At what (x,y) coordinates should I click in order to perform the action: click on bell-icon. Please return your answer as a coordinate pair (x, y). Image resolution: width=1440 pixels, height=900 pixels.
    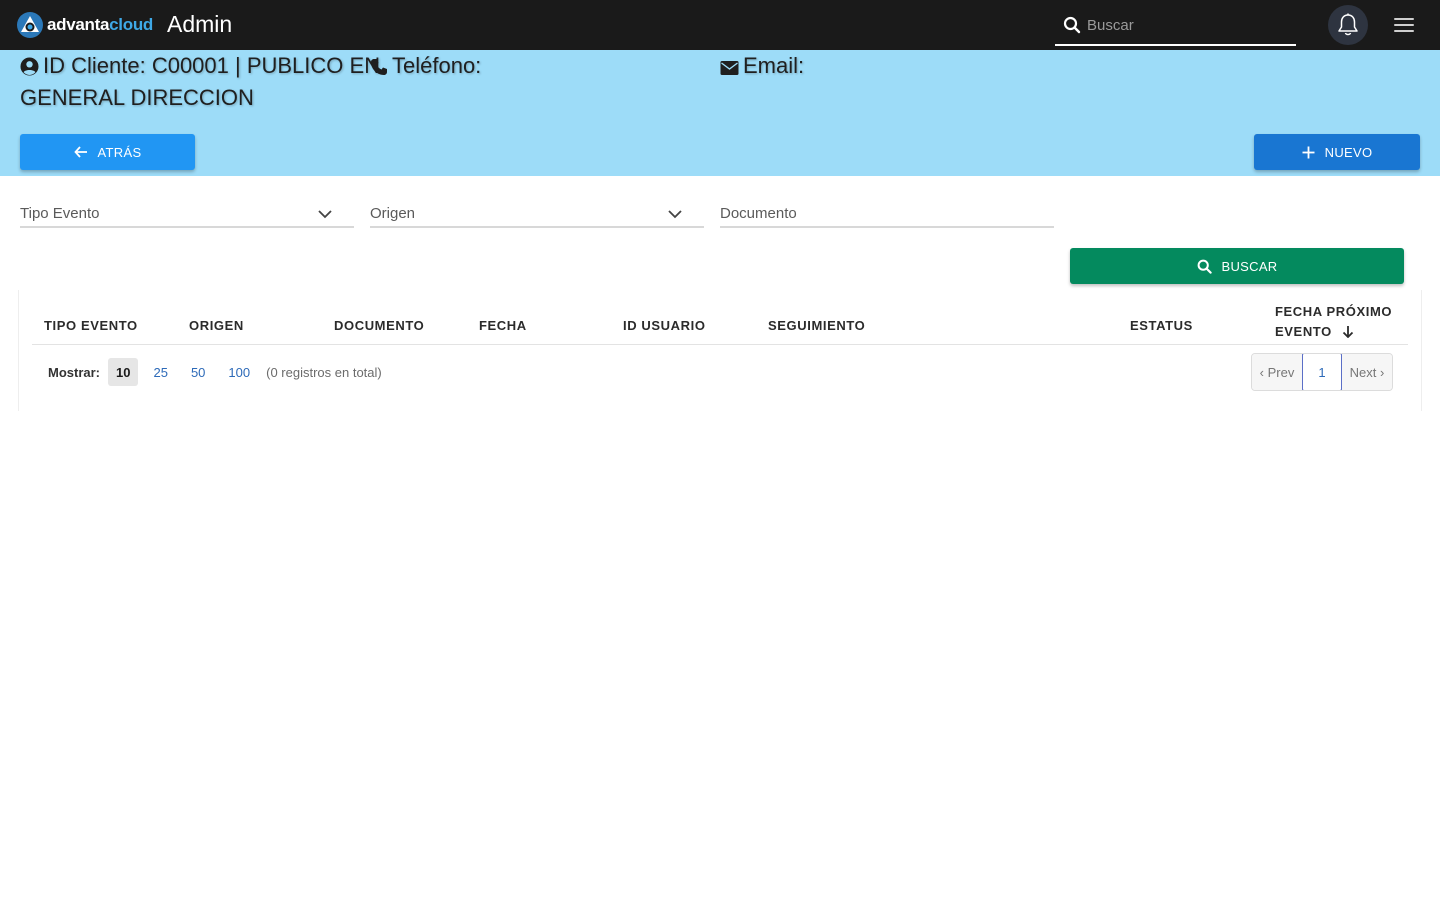
    Looking at the image, I should click on (1348, 24).